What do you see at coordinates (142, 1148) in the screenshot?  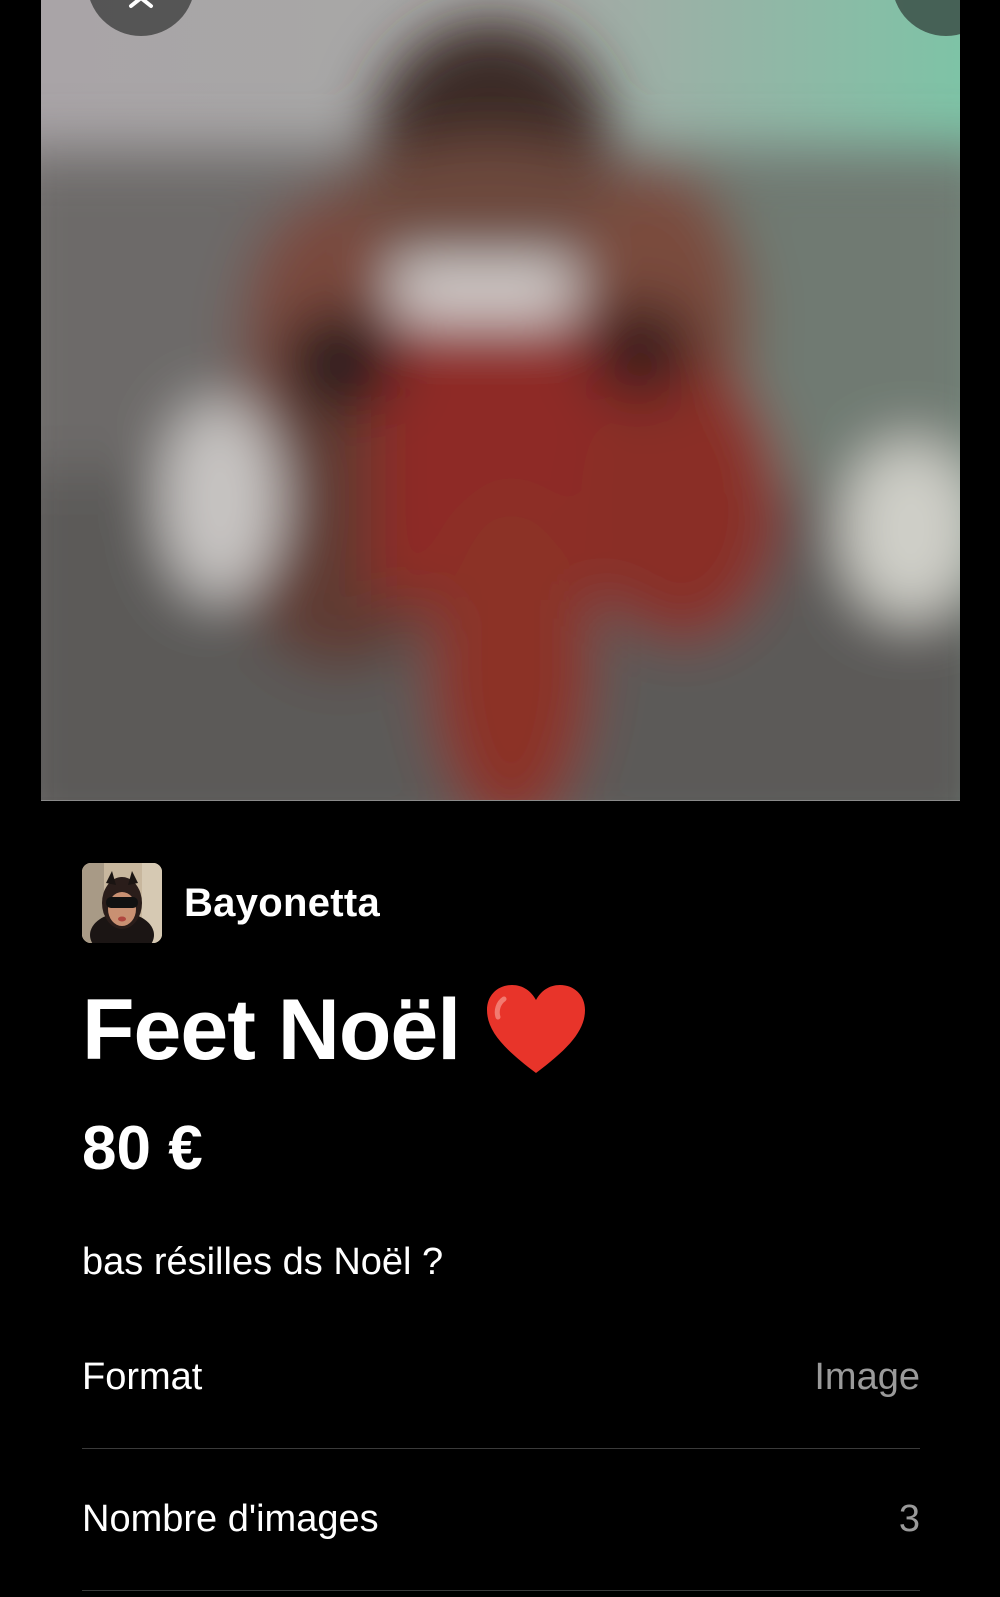 I see `post-price: 80 €` at bounding box center [142, 1148].